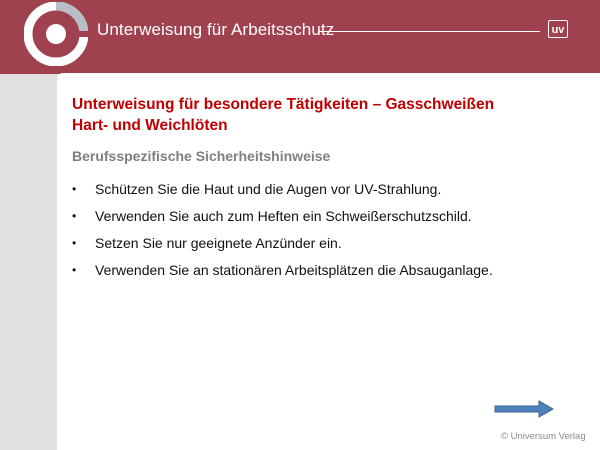 This screenshot has height=450, width=600. I want to click on left-margin, so click(28, 262).